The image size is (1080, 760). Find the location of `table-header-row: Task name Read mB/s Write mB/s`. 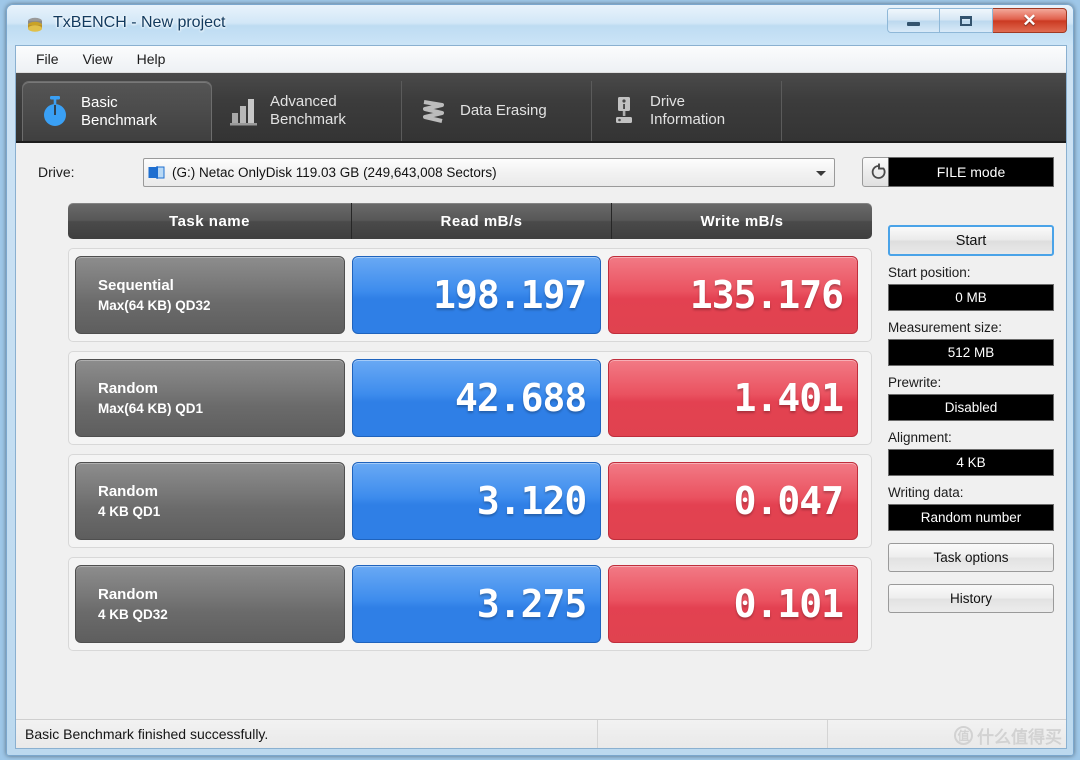

table-header-row: Task name Read mB/s Write mB/s is located at coordinates (470, 221).